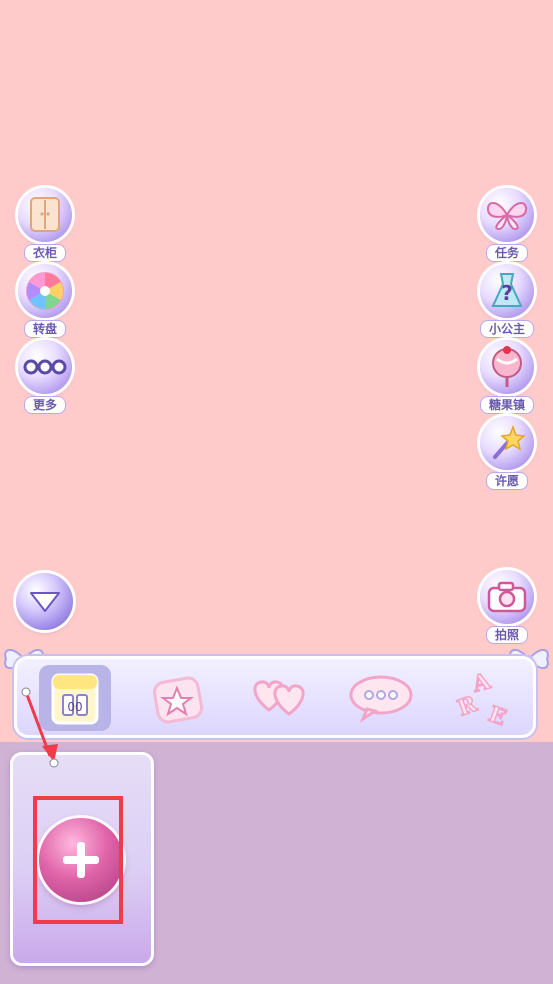 This screenshot has width=553, height=984. I want to click on wardrobe-icon, so click(45, 214).